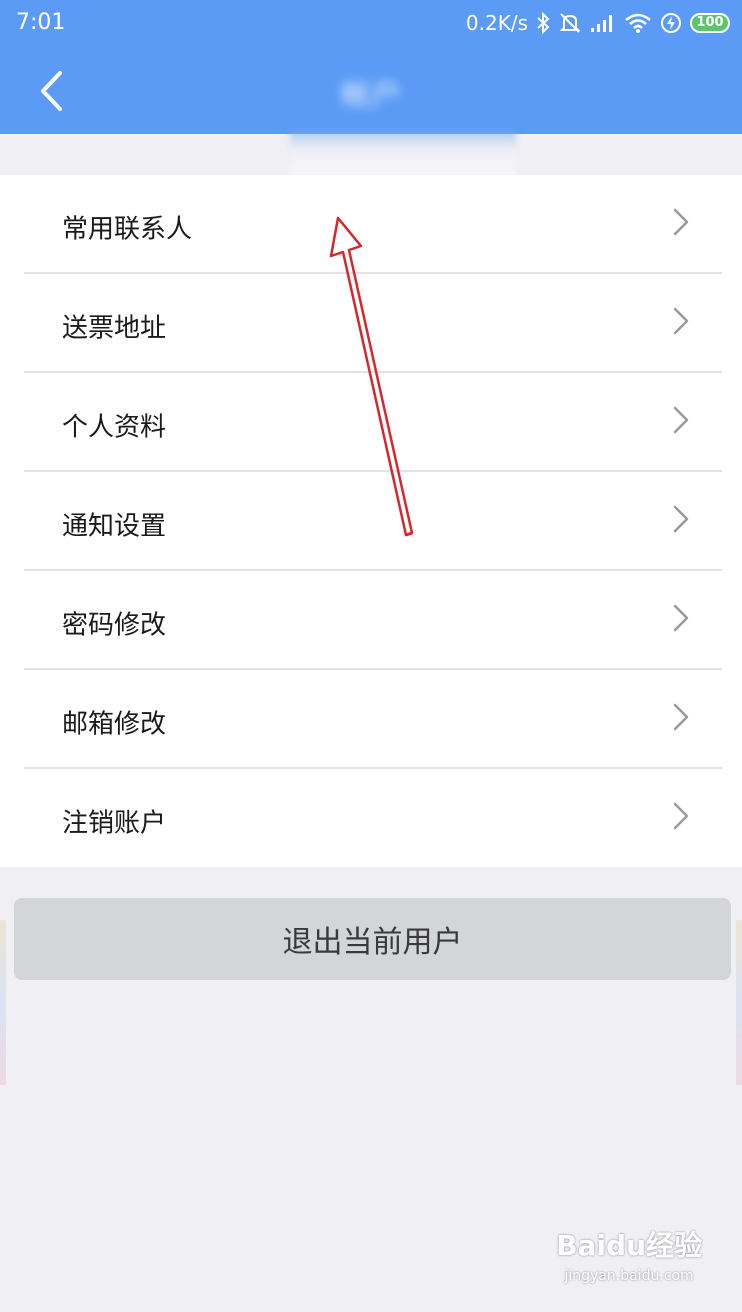 The height and width of the screenshot is (1312, 742). I want to click on menu-item-notifications: 通知设置, so click(371, 521).